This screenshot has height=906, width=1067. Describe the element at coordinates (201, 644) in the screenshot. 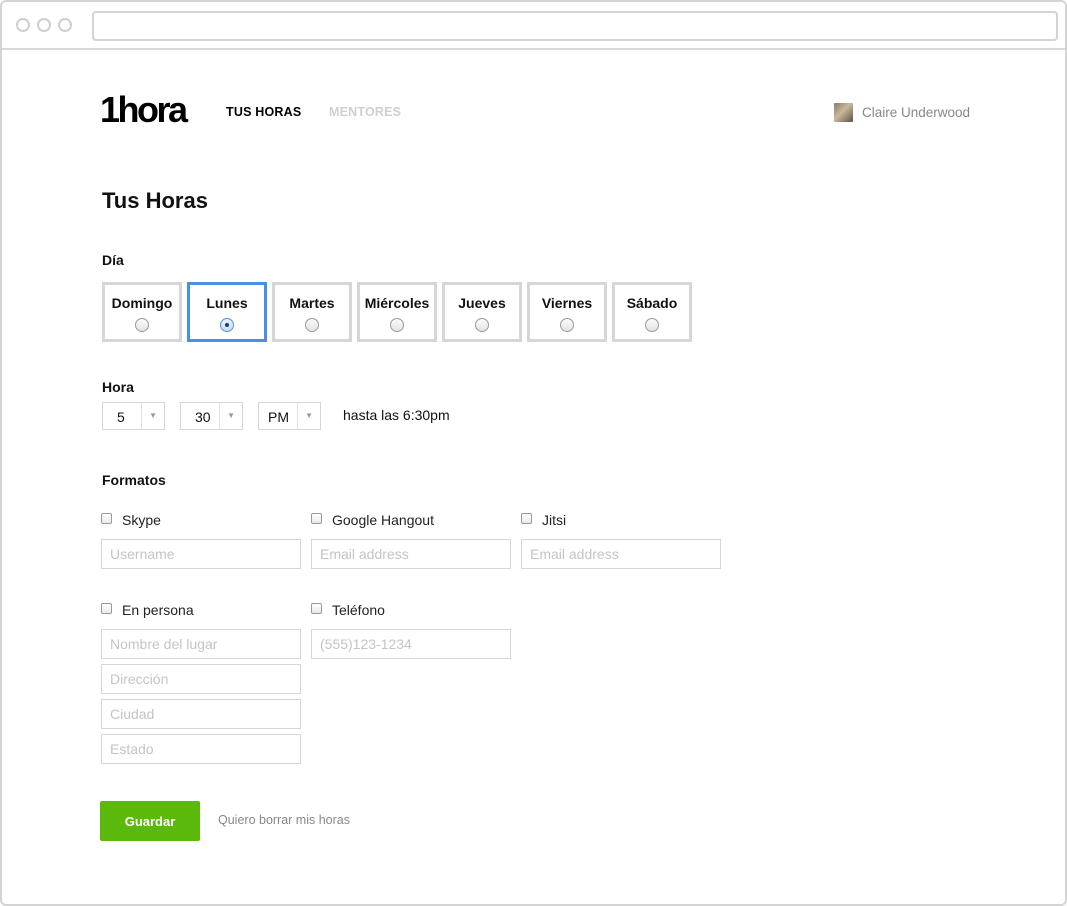

I see `place-name-input` at that location.